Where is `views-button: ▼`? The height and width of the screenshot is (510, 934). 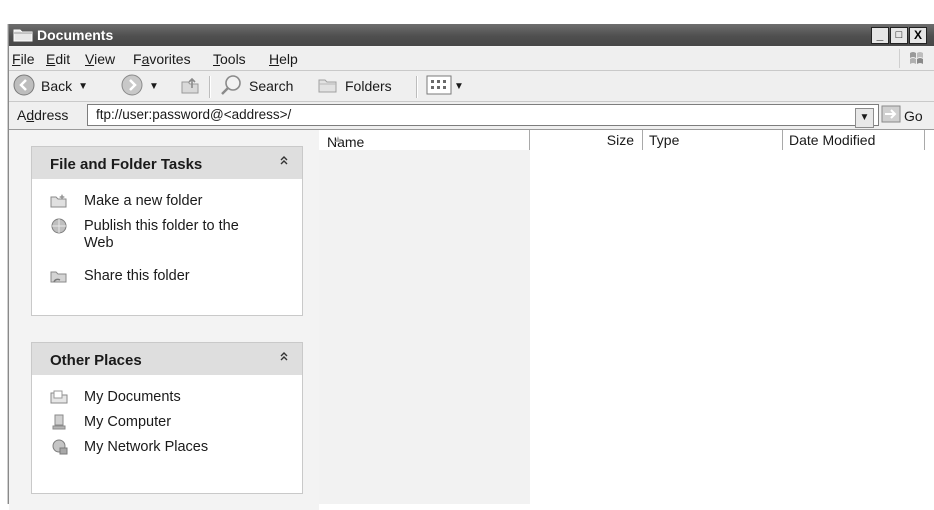 views-button: ▼ is located at coordinates (445, 86).